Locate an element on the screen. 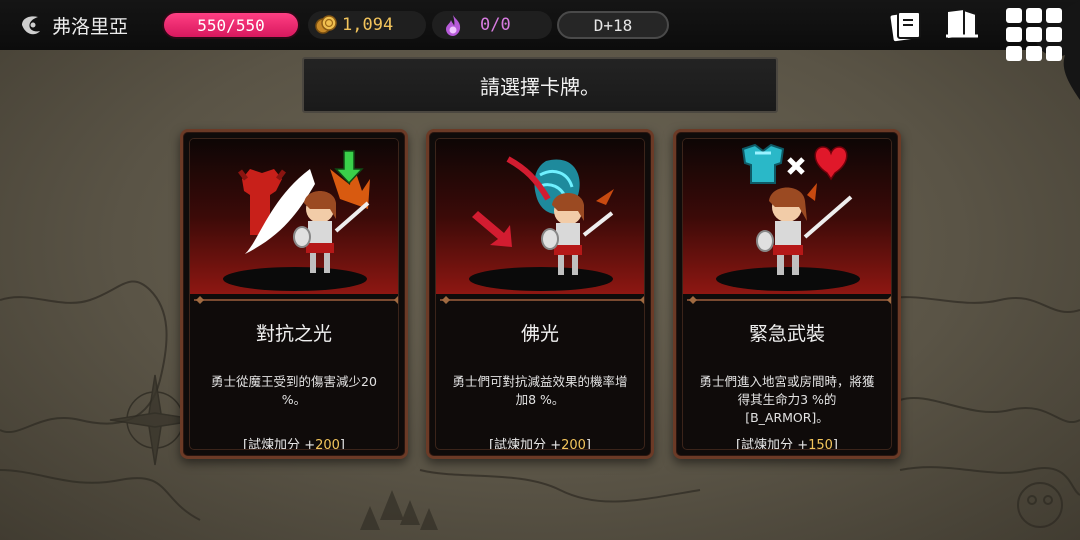  hp-counter: 550/550 is located at coordinates (231, 25).